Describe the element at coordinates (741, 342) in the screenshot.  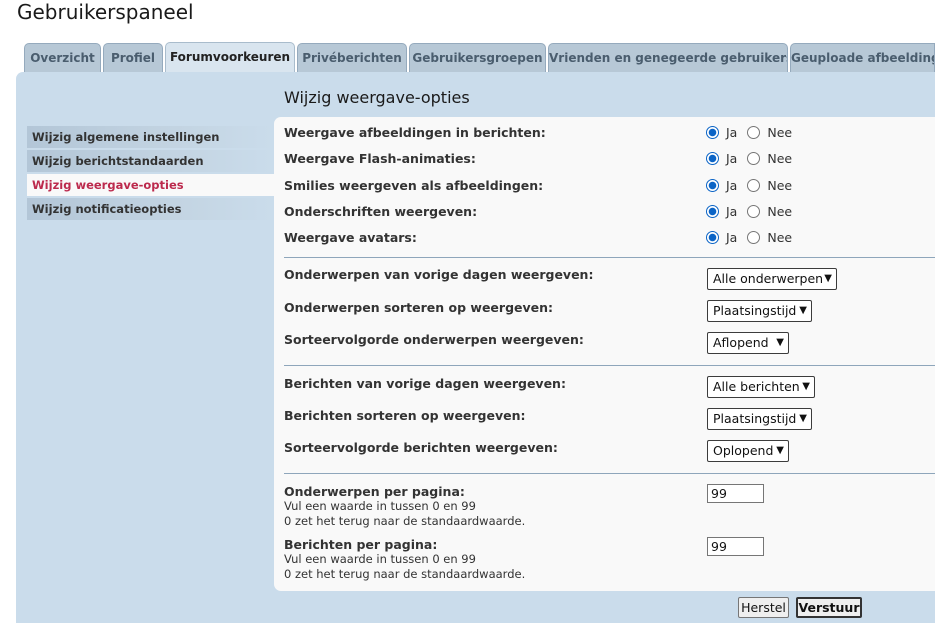
I see `select-value: Aflopend` at that location.